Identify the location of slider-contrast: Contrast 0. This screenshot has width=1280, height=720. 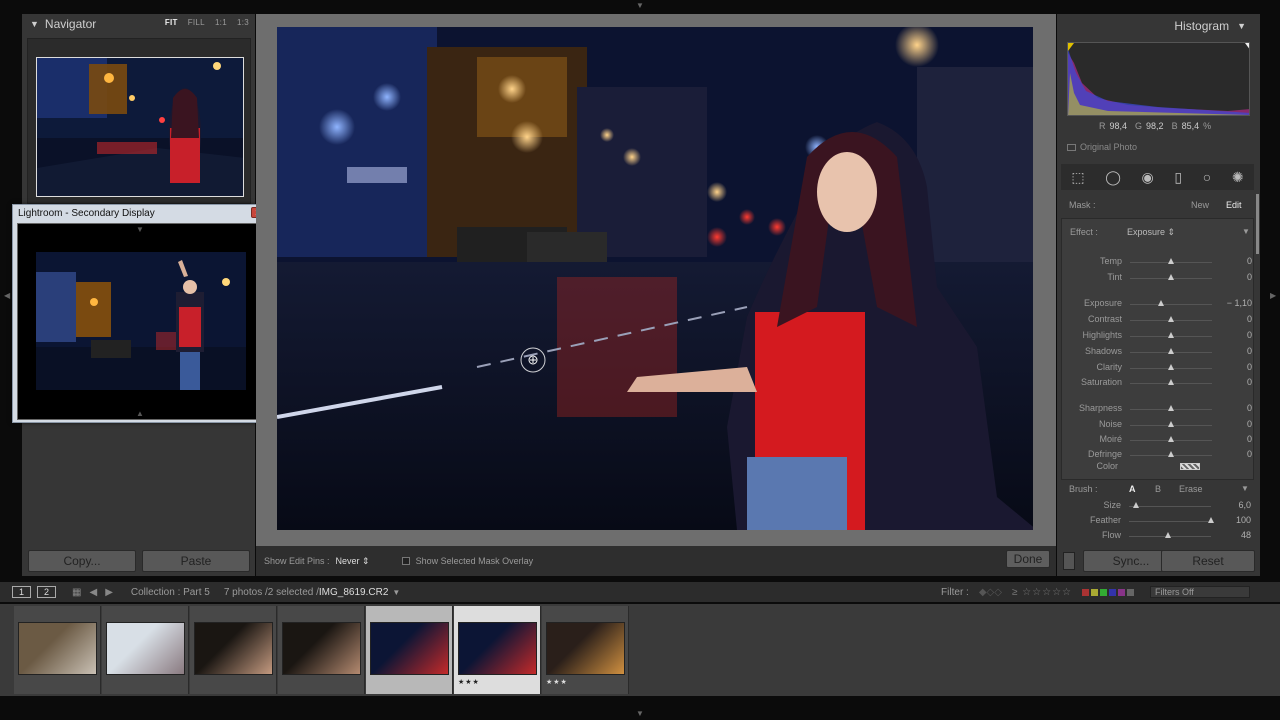
(1157, 320).